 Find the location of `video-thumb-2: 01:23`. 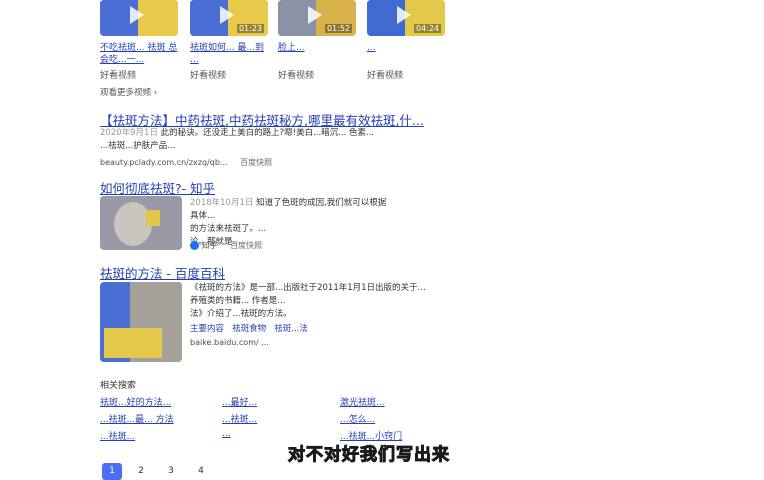

video-thumb-2: 01:23 is located at coordinates (229, 18).